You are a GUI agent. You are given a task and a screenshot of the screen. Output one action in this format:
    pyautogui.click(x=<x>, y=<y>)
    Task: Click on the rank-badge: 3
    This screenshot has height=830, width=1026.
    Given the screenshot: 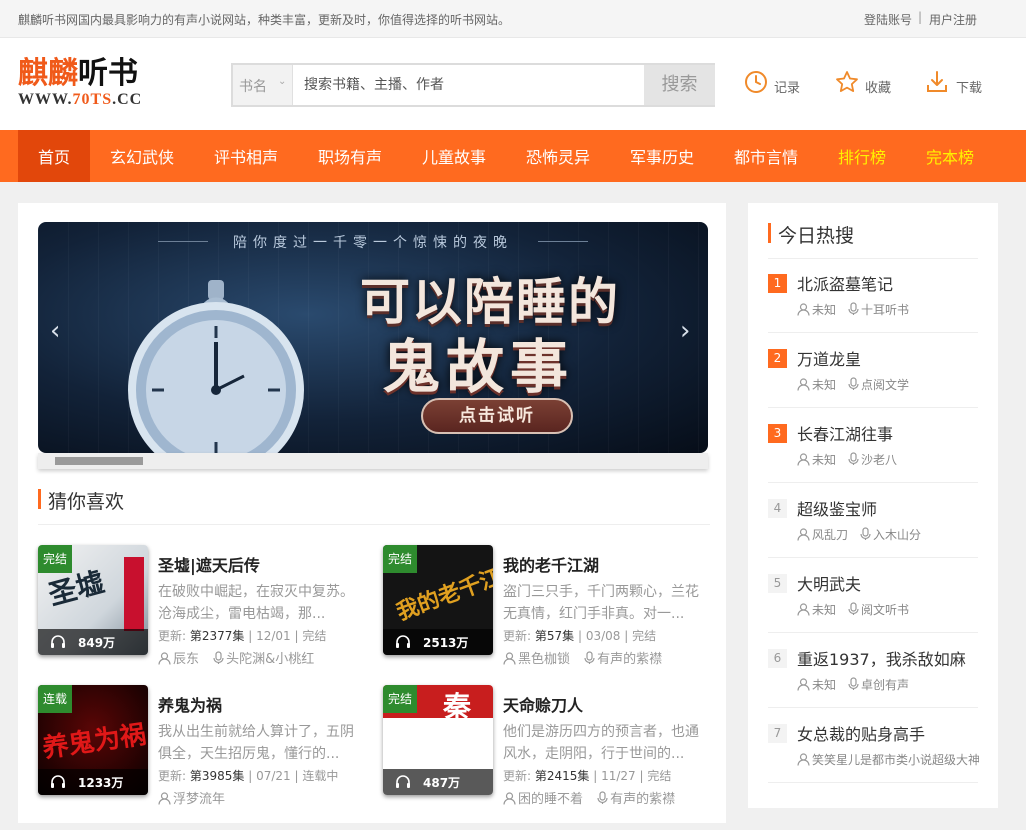 What is the action you would take?
    pyautogui.click(x=777, y=433)
    